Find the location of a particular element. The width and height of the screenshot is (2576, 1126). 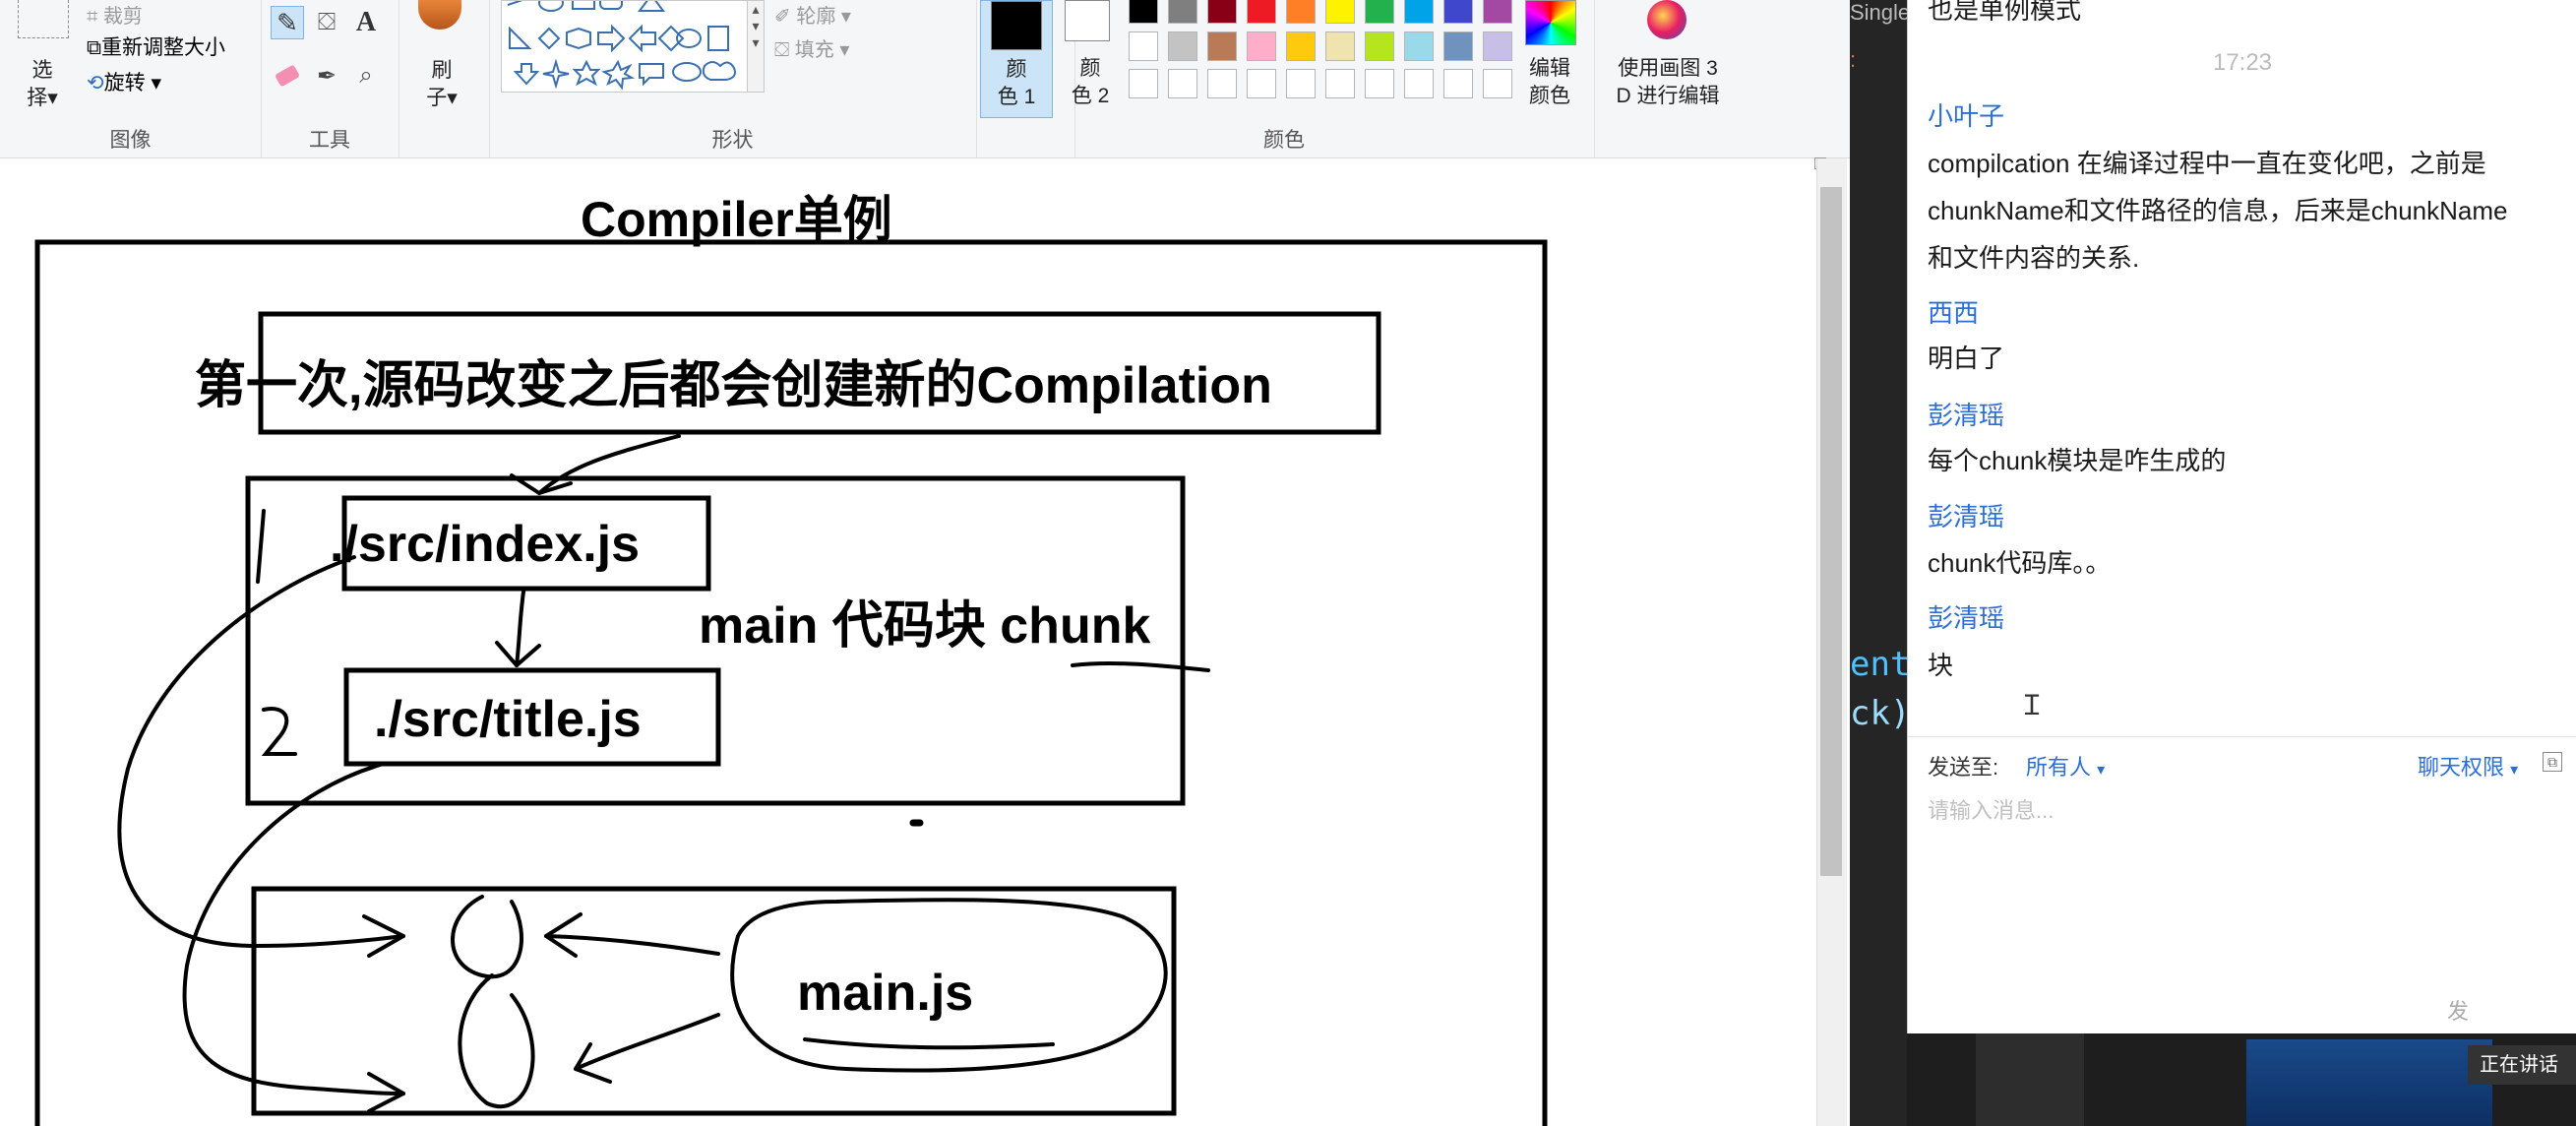

partial-message: 也是单例模式 is located at coordinates (2005, 12).